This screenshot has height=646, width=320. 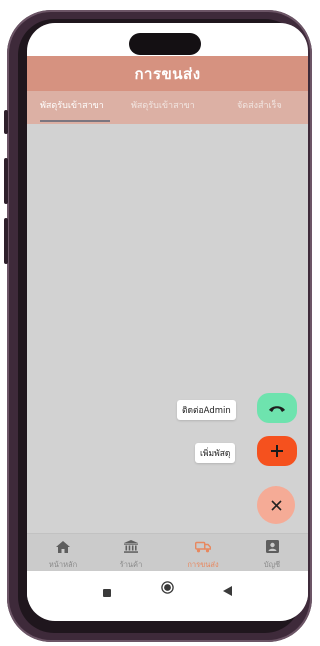 I want to click on close-fab-button, so click(x=276, y=505).